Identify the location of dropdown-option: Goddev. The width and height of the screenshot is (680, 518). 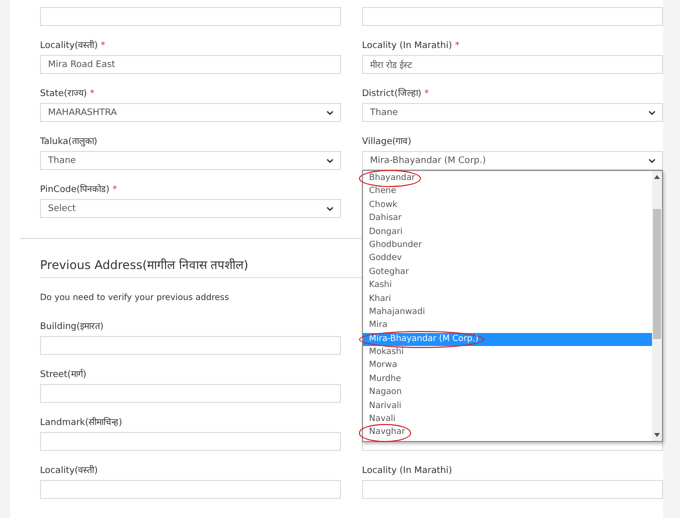
(507, 259).